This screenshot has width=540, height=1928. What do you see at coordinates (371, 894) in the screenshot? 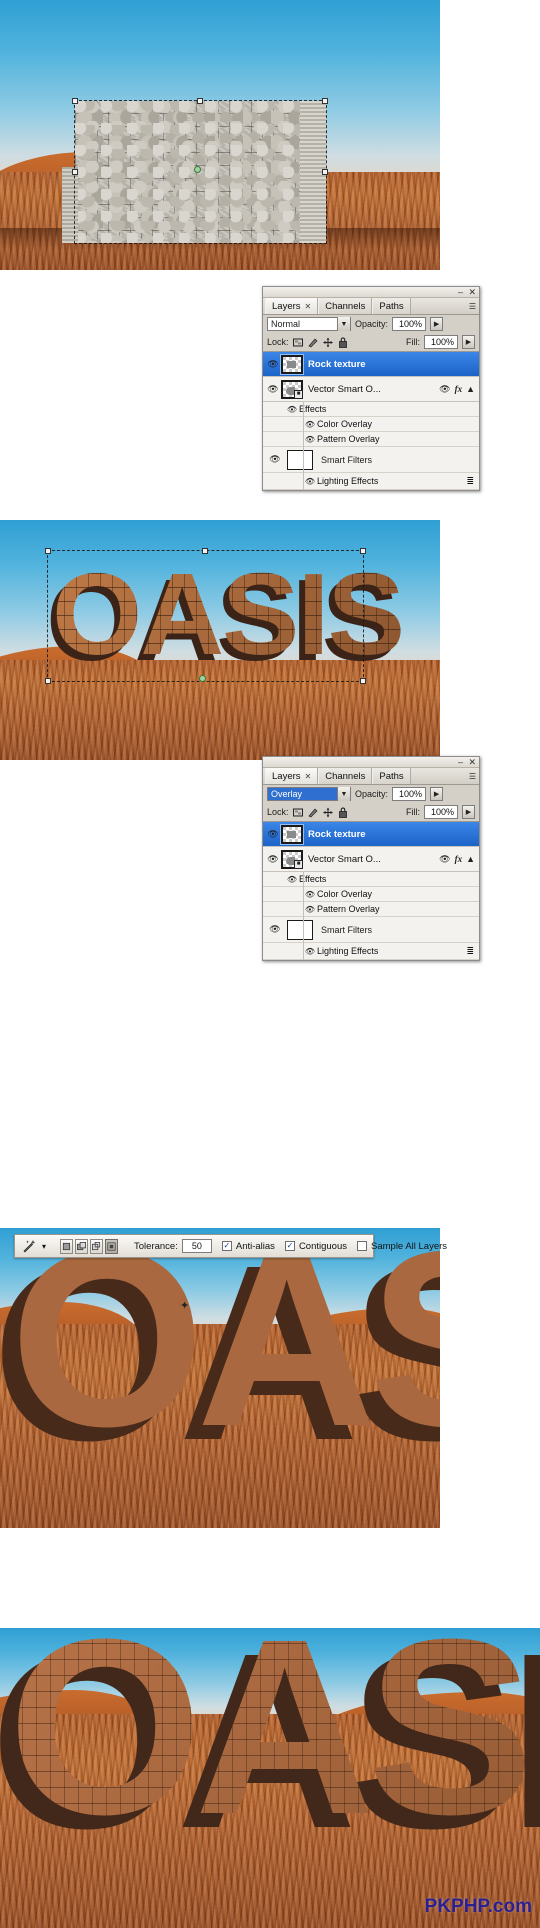
I see `effect-row-color-overlay-2: 👁 Color Overlay` at bounding box center [371, 894].